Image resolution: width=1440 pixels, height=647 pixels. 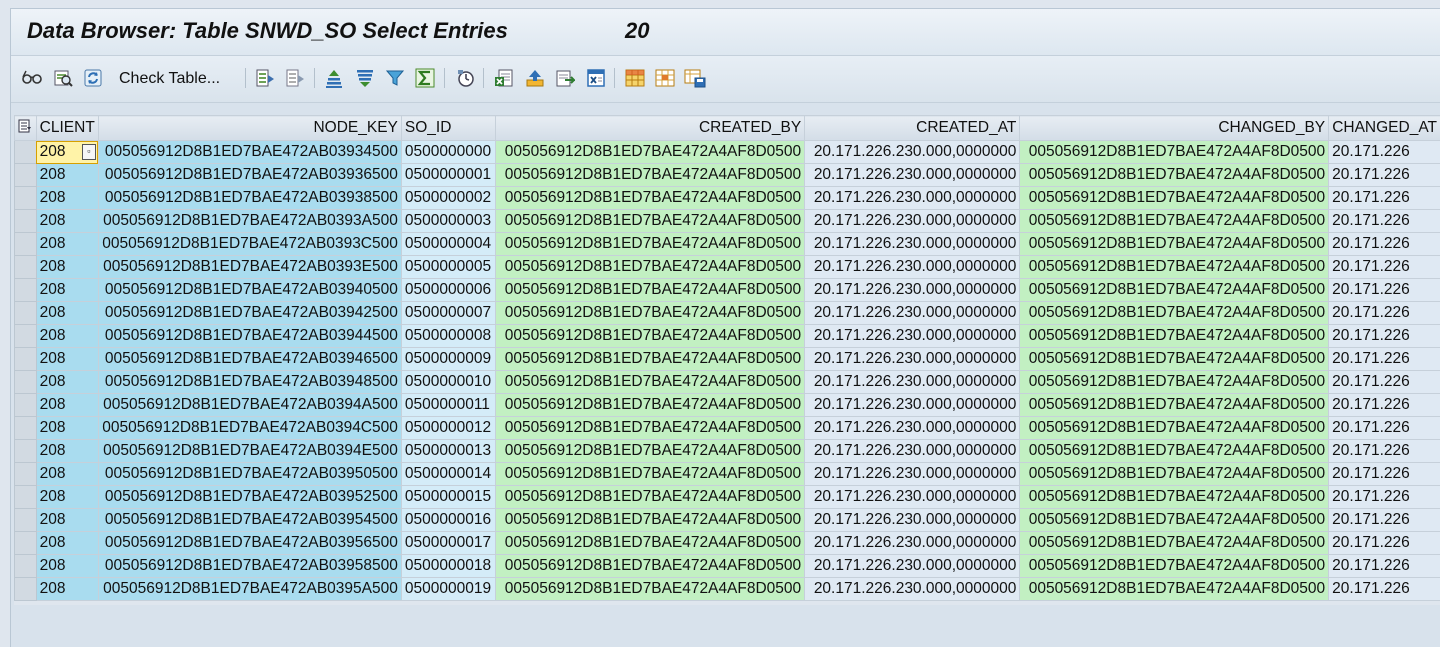 I want to click on cell-node-key: 005056912D8B1ED7BAE472AB03942500, so click(x=249, y=313).